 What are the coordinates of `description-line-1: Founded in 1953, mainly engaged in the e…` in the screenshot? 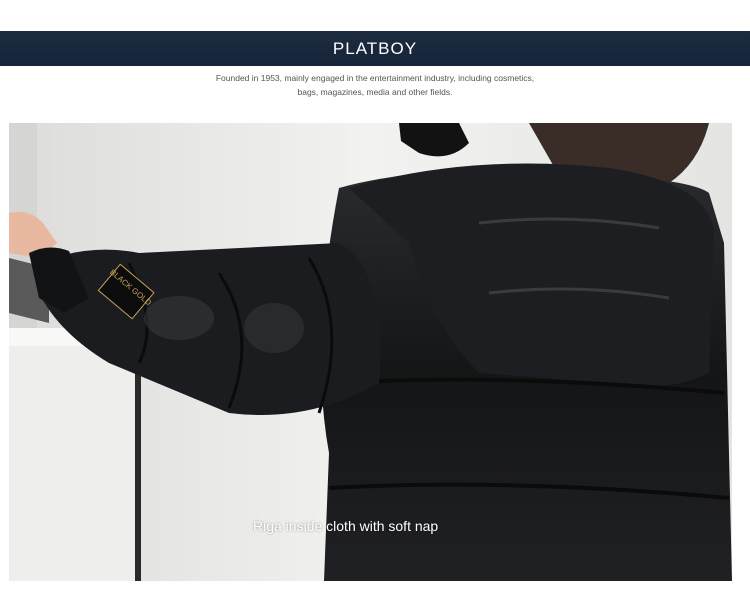 It's located at (375, 78).